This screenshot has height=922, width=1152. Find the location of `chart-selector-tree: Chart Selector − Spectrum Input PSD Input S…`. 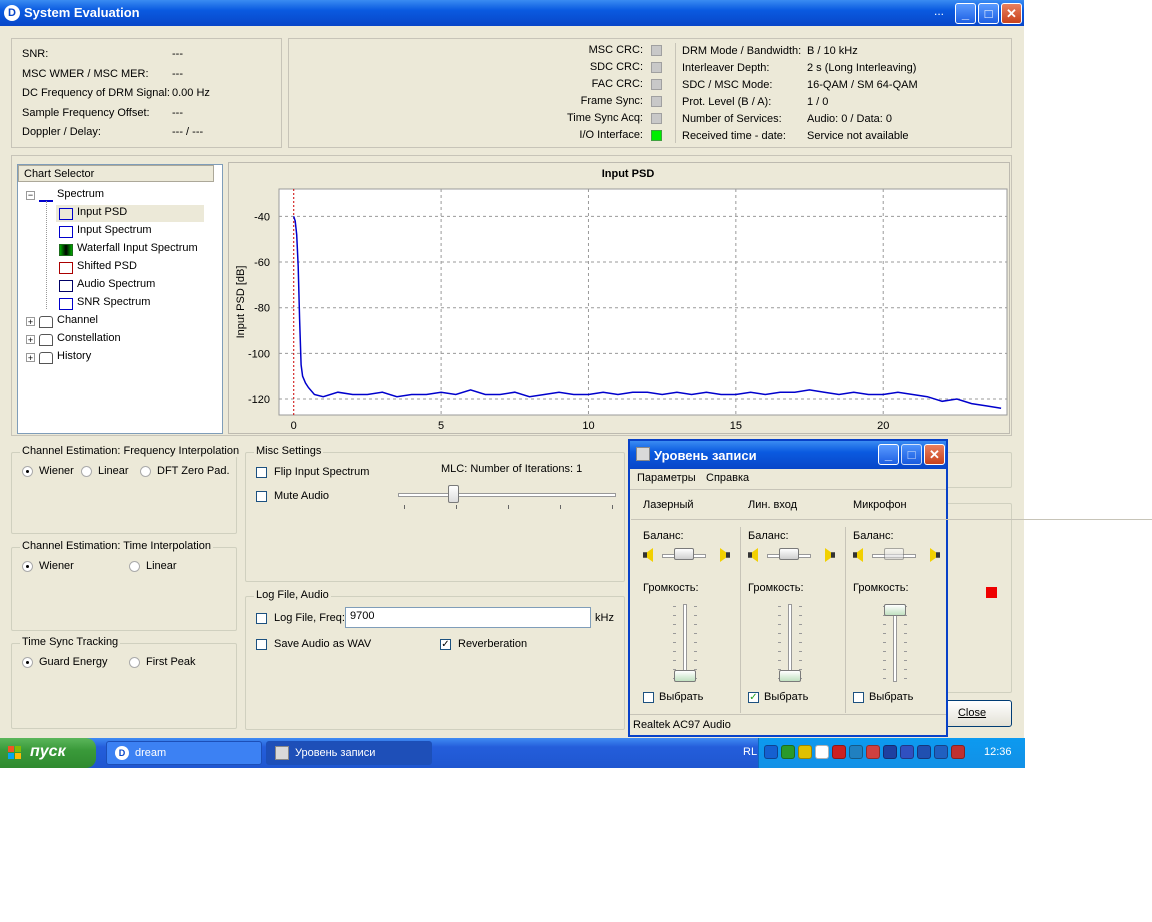

chart-selector-tree: Chart Selector − Spectrum Input PSD Input S… is located at coordinates (120, 299).